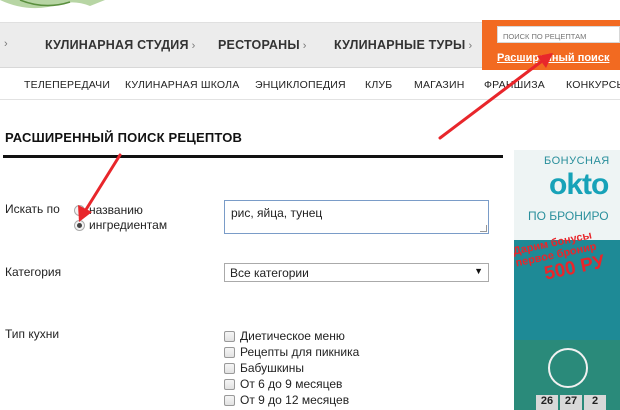 The height and width of the screenshot is (410, 620). Describe the element at coordinates (300, 352) in the screenshot. I see `cuisine-option-label: Рецепты для пикника` at that location.